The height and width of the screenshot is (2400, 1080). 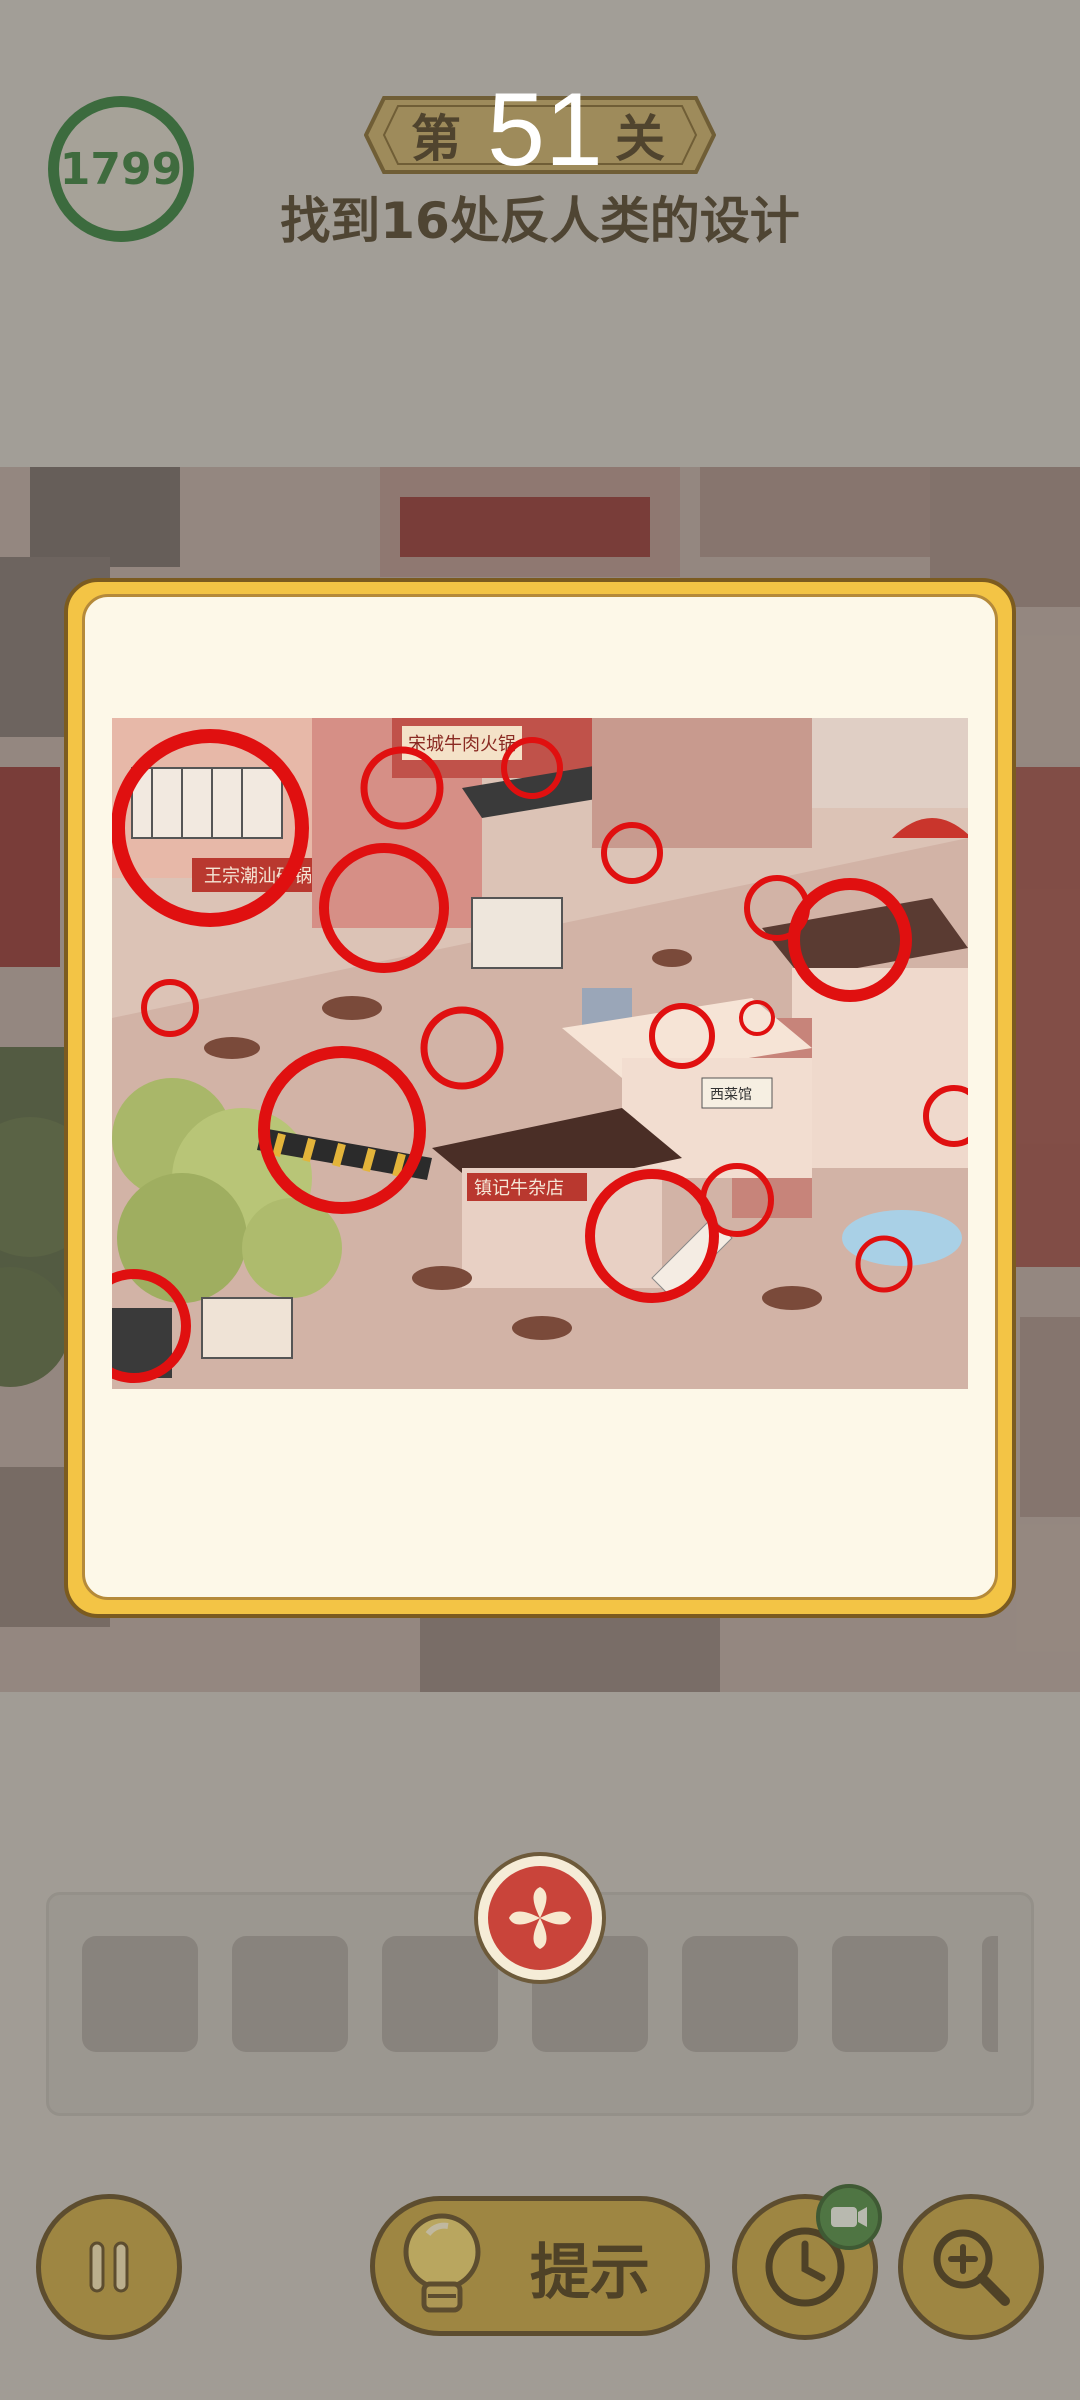 What do you see at coordinates (462, 744) in the screenshot?
I see `sign-hotpot: 宋城牛肉火锅` at bounding box center [462, 744].